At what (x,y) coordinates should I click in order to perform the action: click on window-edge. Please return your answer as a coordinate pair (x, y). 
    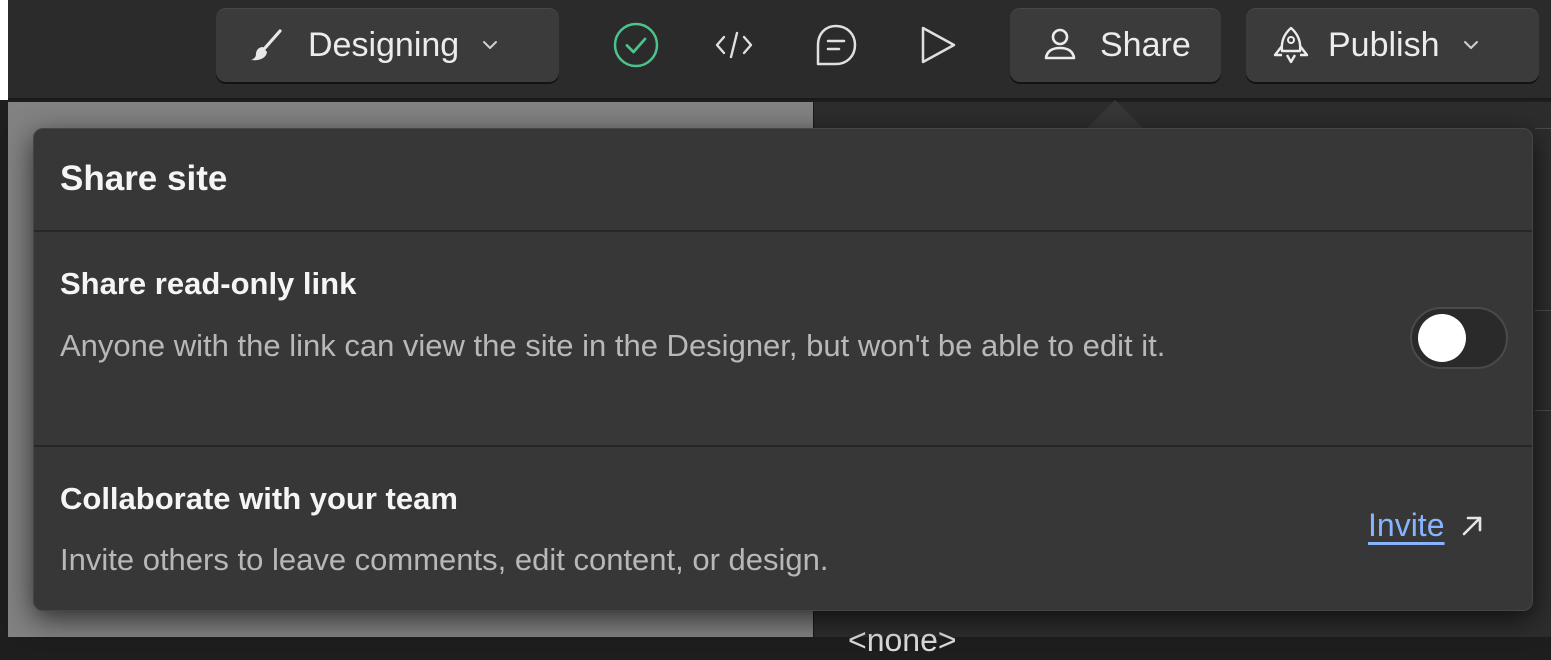
    Looking at the image, I should click on (4, 50).